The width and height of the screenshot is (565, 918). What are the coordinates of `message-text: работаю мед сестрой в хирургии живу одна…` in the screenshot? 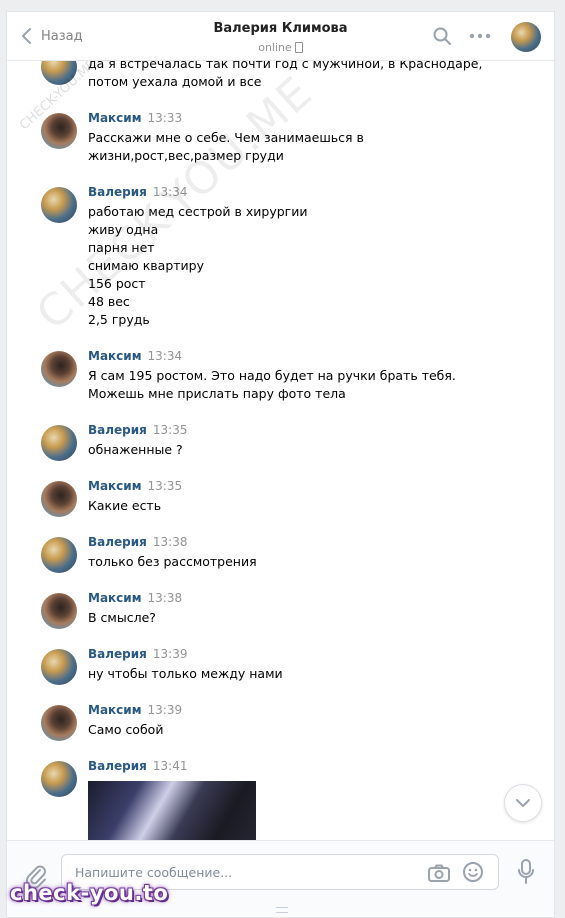 It's located at (198, 265).